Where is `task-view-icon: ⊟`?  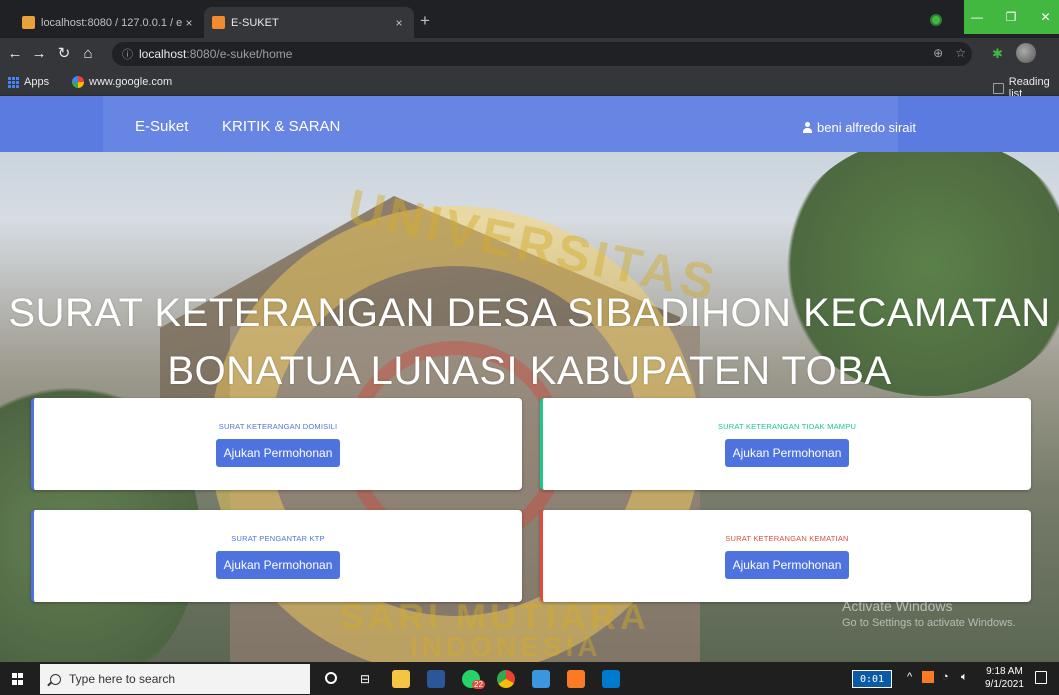 task-view-icon: ⊟ is located at coordinates (365, 679).